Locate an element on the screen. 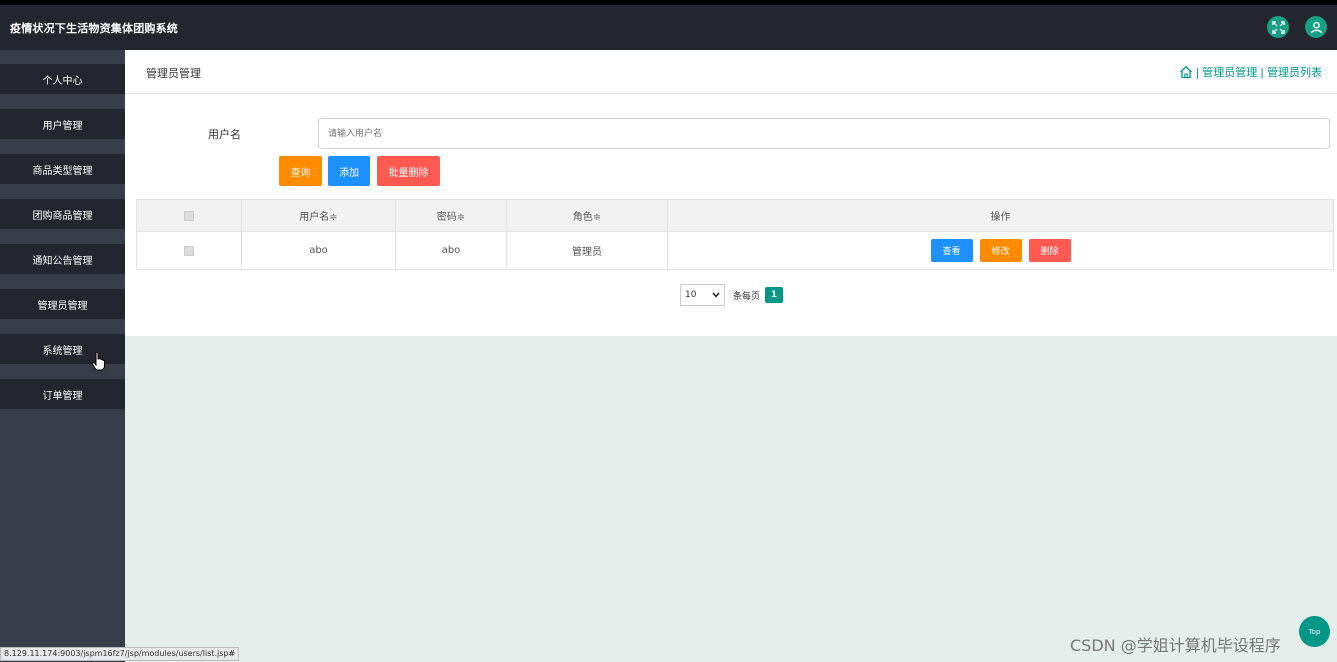 Image resolution: width=1337 pixels, height=662 pixels. sidebar-item-user-management: 用户管理 is located at coordinates (62, 124).